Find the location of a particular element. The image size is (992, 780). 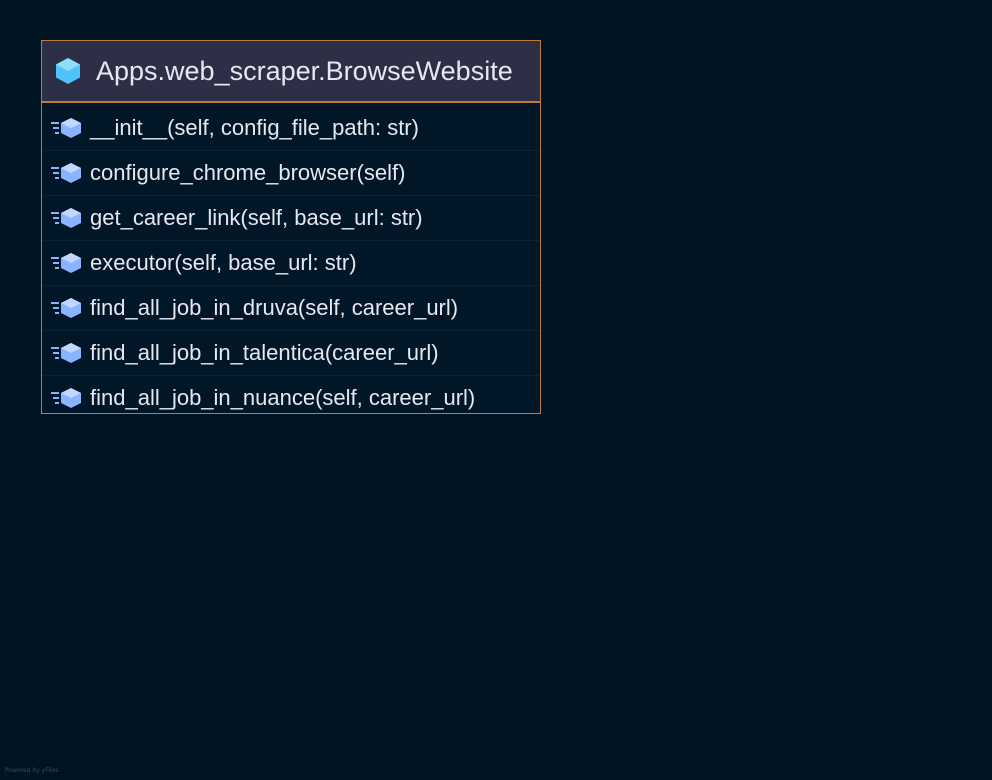

method-label: find_all_job_in_talentica(career_url) is located at coordinates (264, 352).